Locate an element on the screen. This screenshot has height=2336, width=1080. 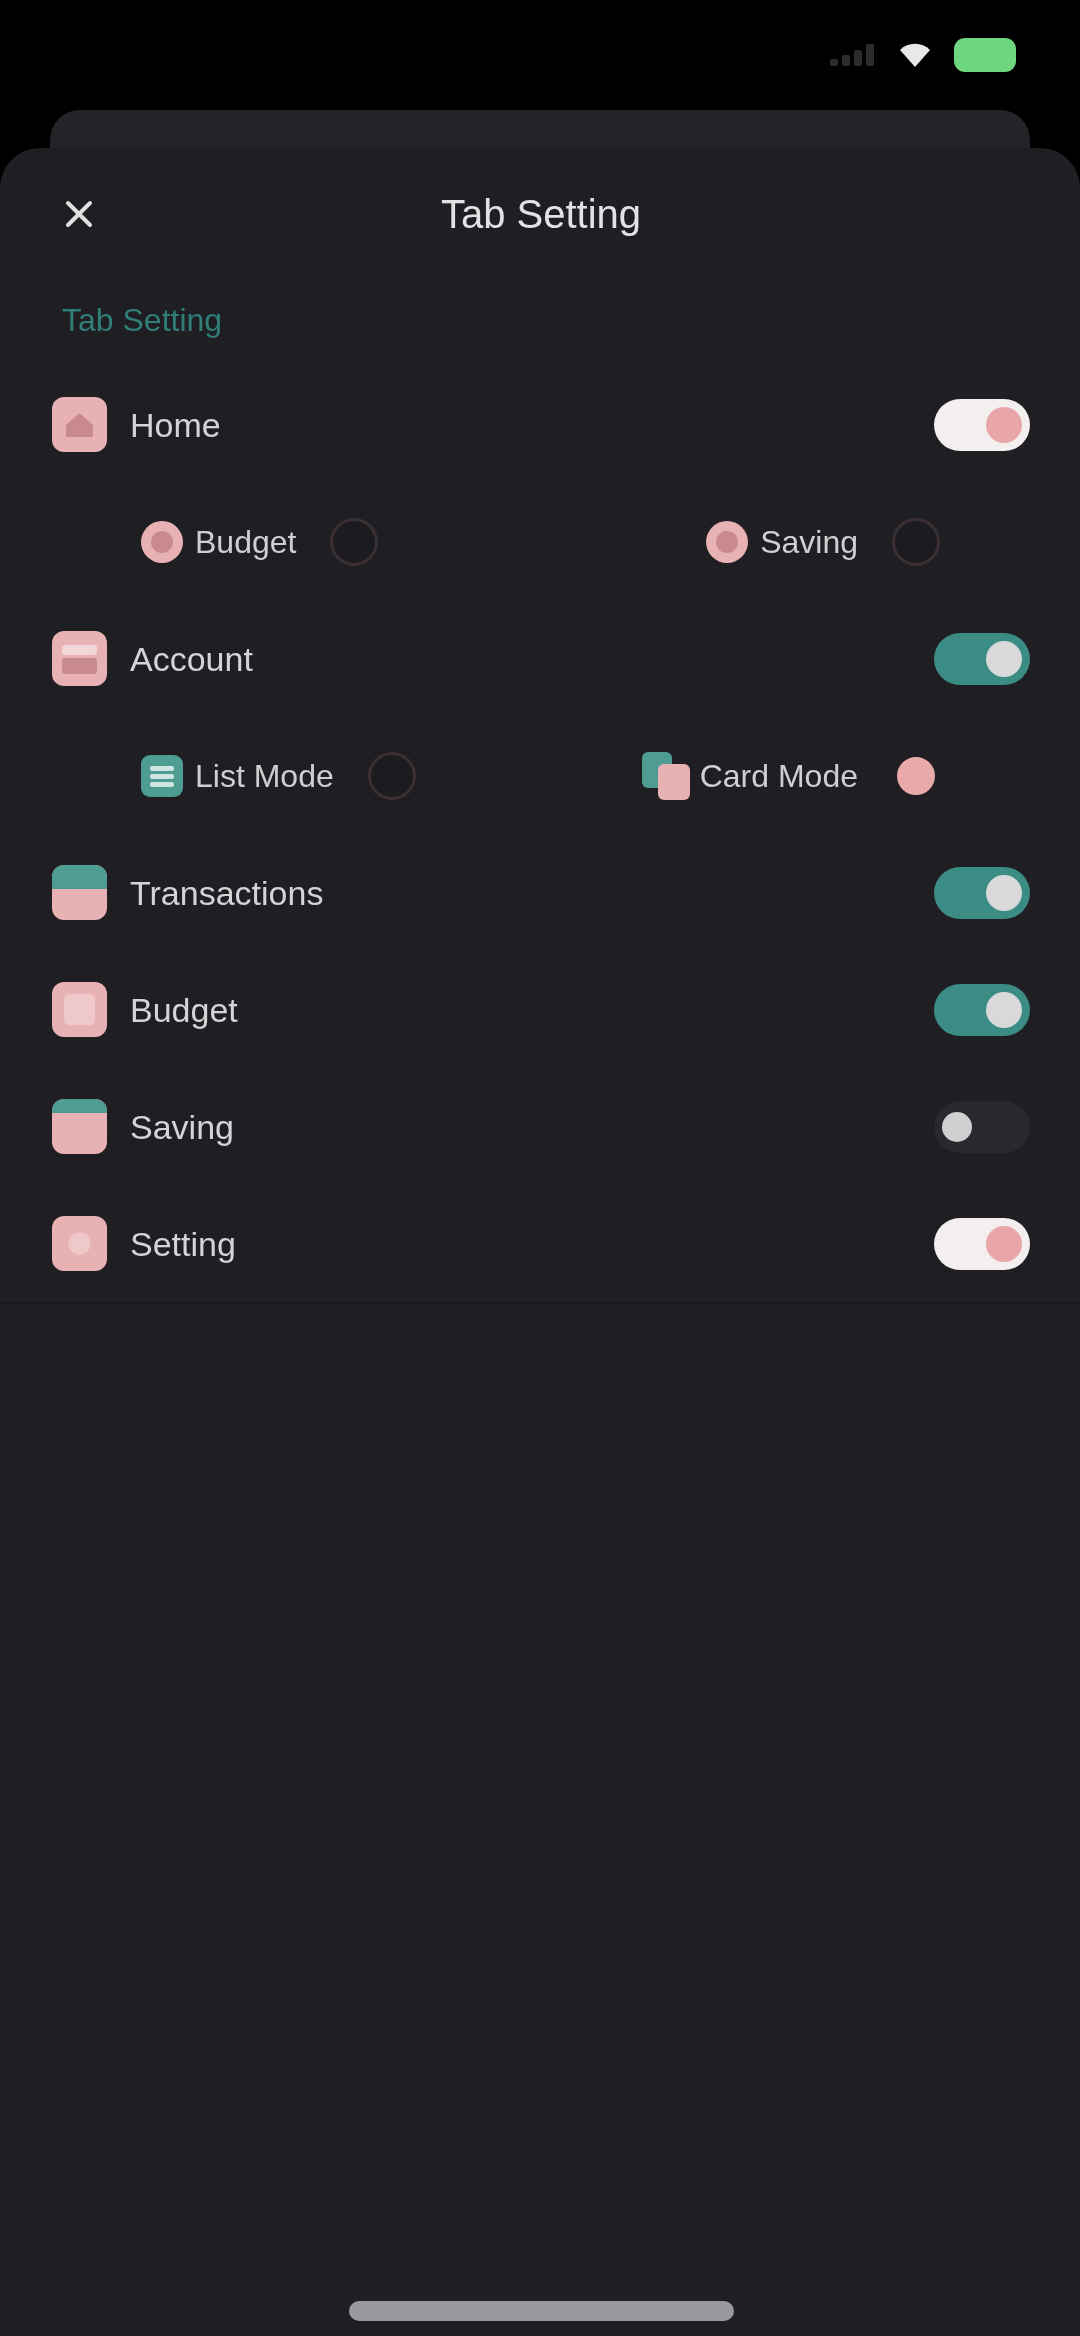
tab-label: Transactions is located at coordinates (227, 893).